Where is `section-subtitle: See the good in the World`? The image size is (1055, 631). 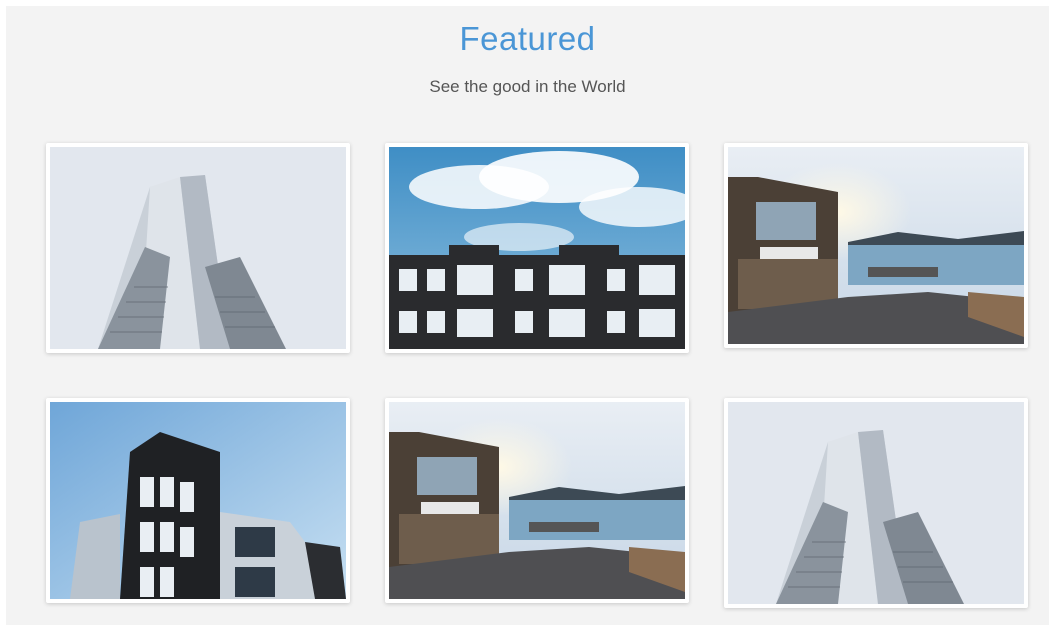
section-subtitle: See the good in the World is located at coordinates (527, 86).